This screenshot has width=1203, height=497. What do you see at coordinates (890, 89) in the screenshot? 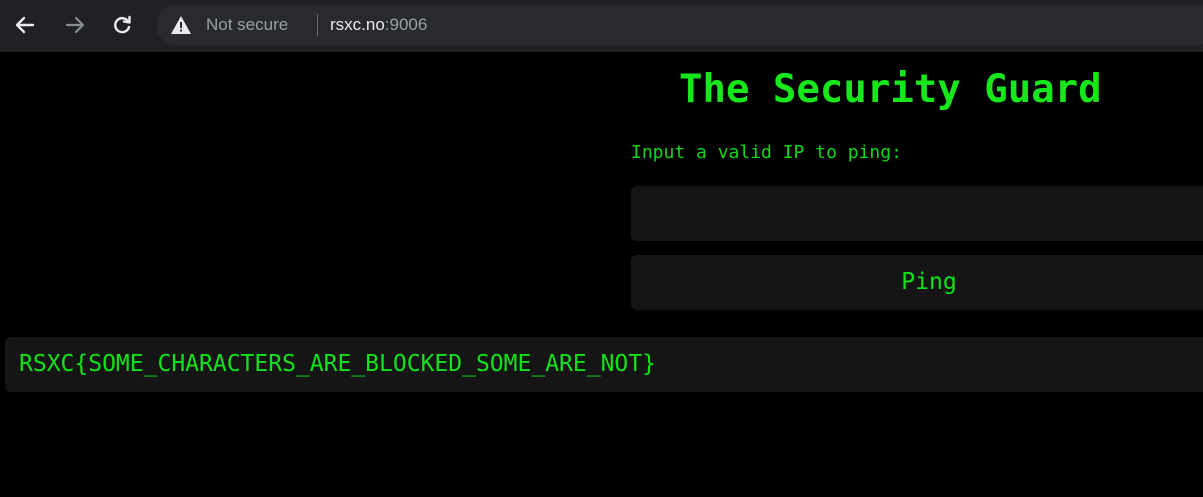
I see `page-title: The Security Guard` at bounding box center [890, 89].